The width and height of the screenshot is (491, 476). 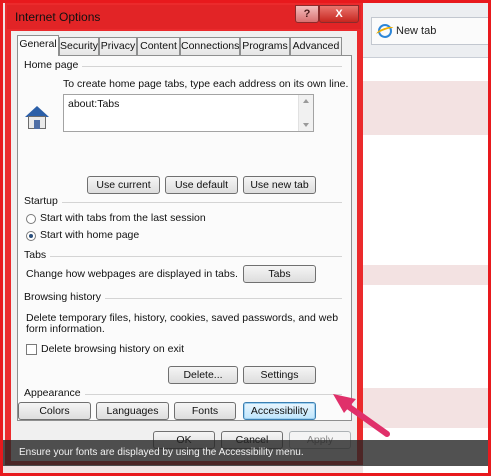 What do you see at coordinates (31, 219) in the screenshot?
I see `radio-last-session` at bounding box center [31, 219].